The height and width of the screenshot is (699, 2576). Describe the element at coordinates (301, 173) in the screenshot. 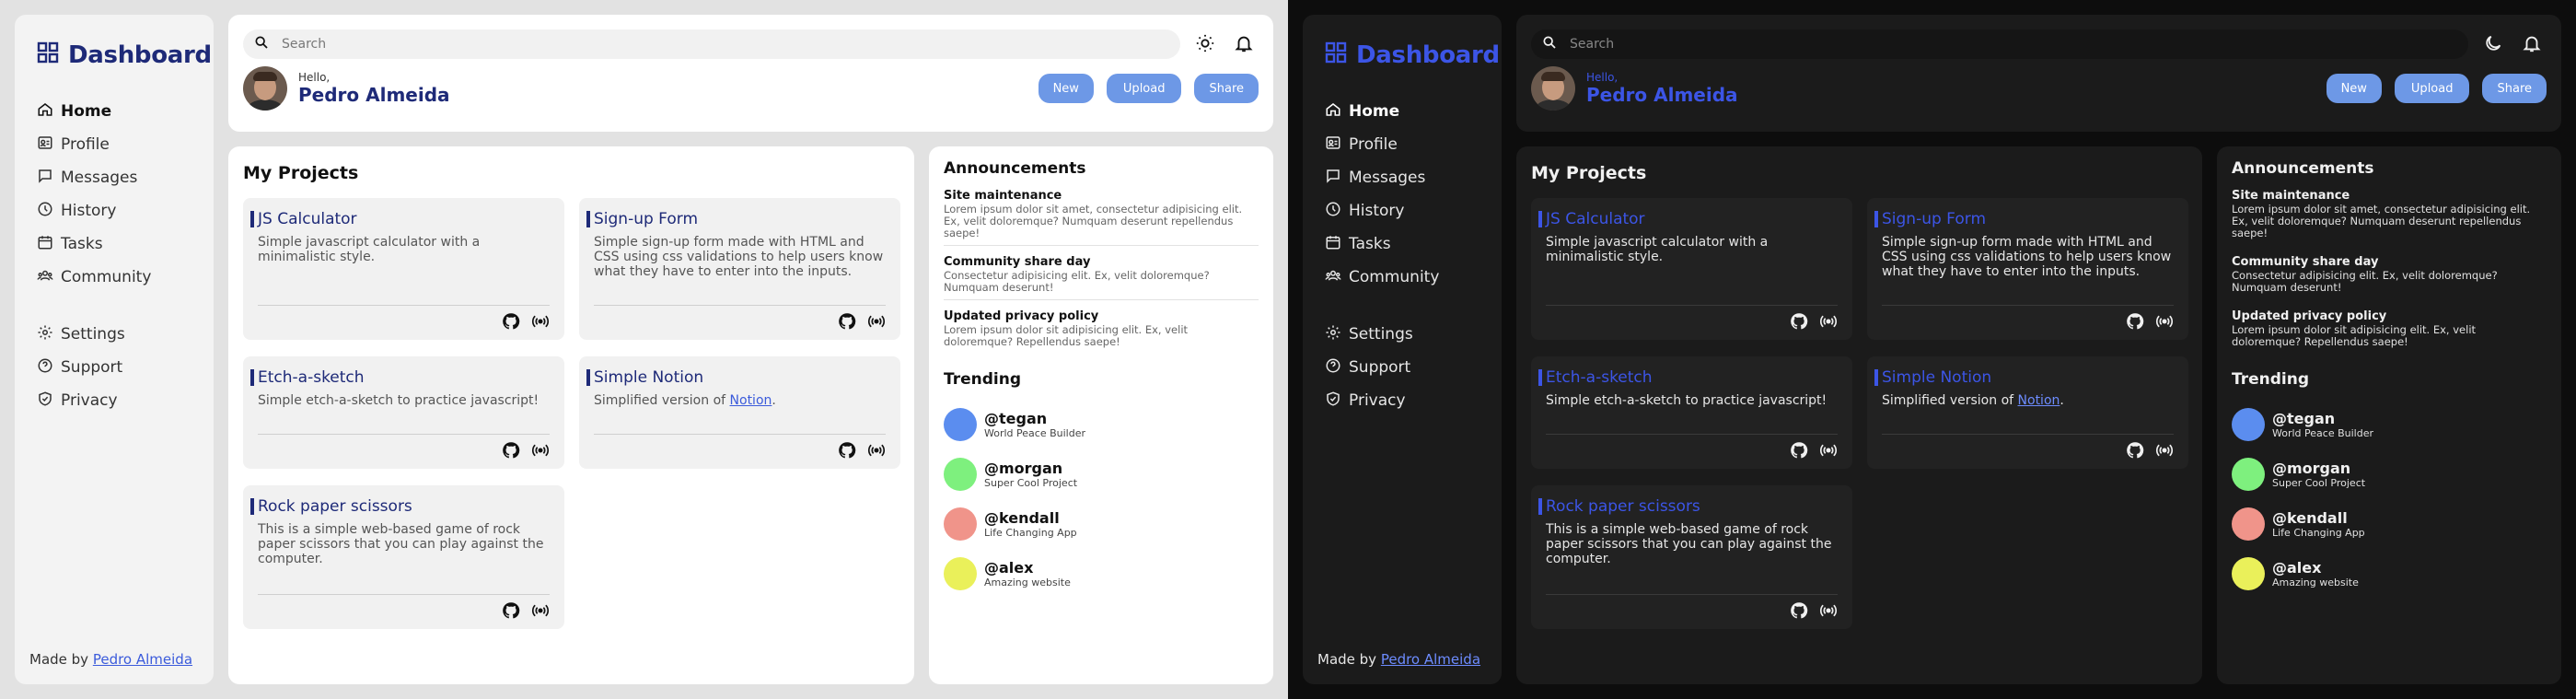

I see `projects-title: My Projects` at that location.